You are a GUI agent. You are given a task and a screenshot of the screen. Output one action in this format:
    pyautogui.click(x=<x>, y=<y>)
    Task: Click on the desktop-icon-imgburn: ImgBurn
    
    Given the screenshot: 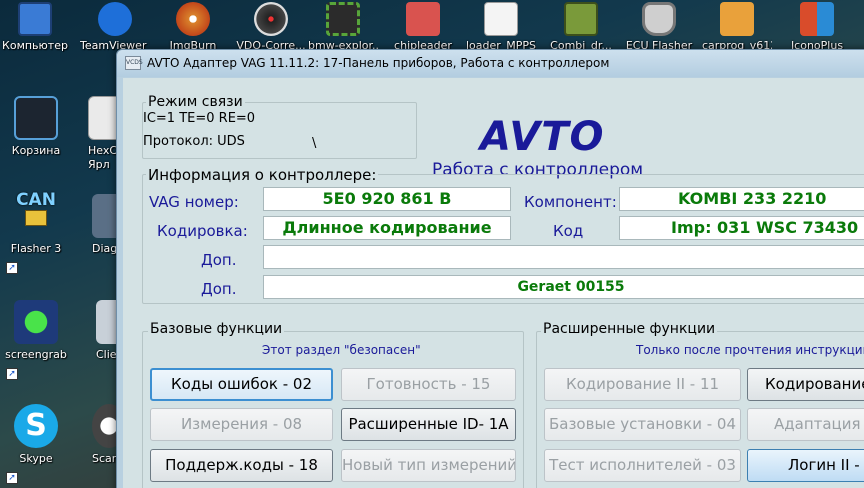 What is the action you would take?
    pyautogui.click(x=193, y=26)
    